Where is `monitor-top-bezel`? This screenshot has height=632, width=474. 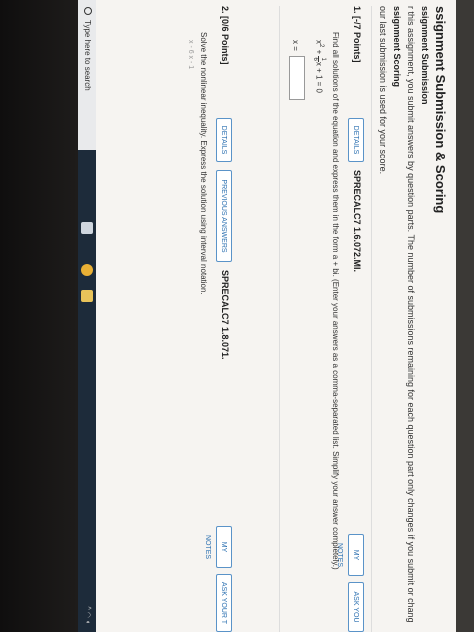 monitor-top-bezel is located at coordinates (465, 316).